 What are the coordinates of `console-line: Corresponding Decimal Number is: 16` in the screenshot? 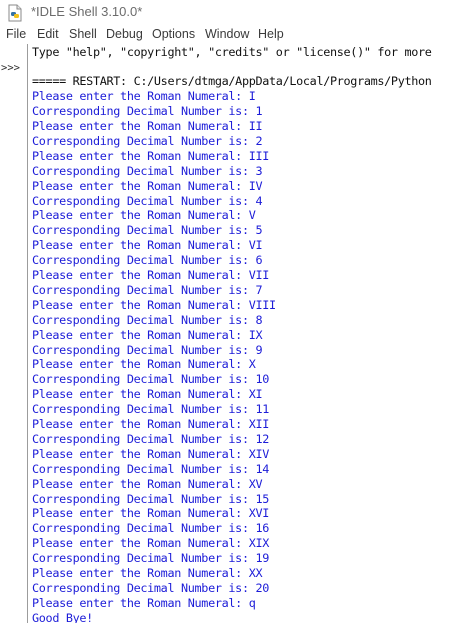 It's located at (151, 528).